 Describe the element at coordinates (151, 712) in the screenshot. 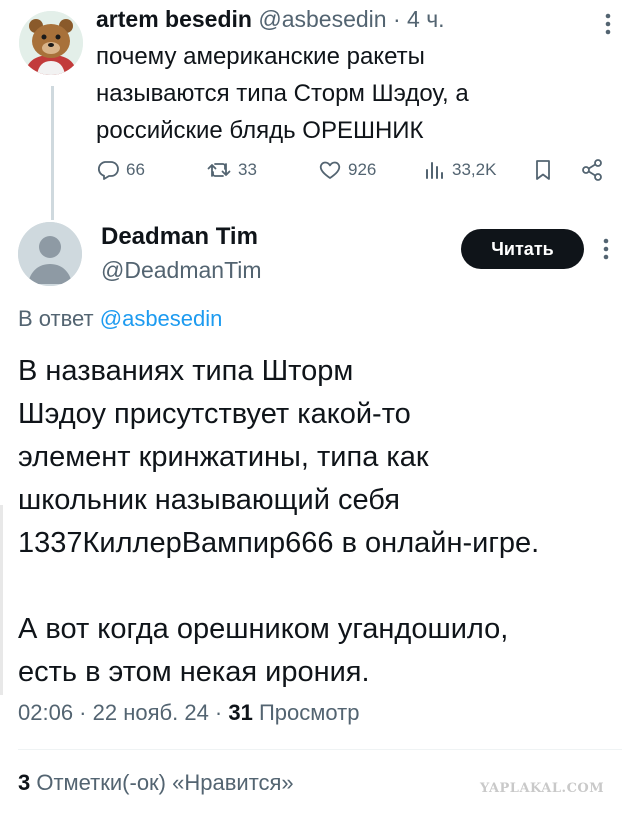

I see `reply-date: 22 нояб. 24` at that location.